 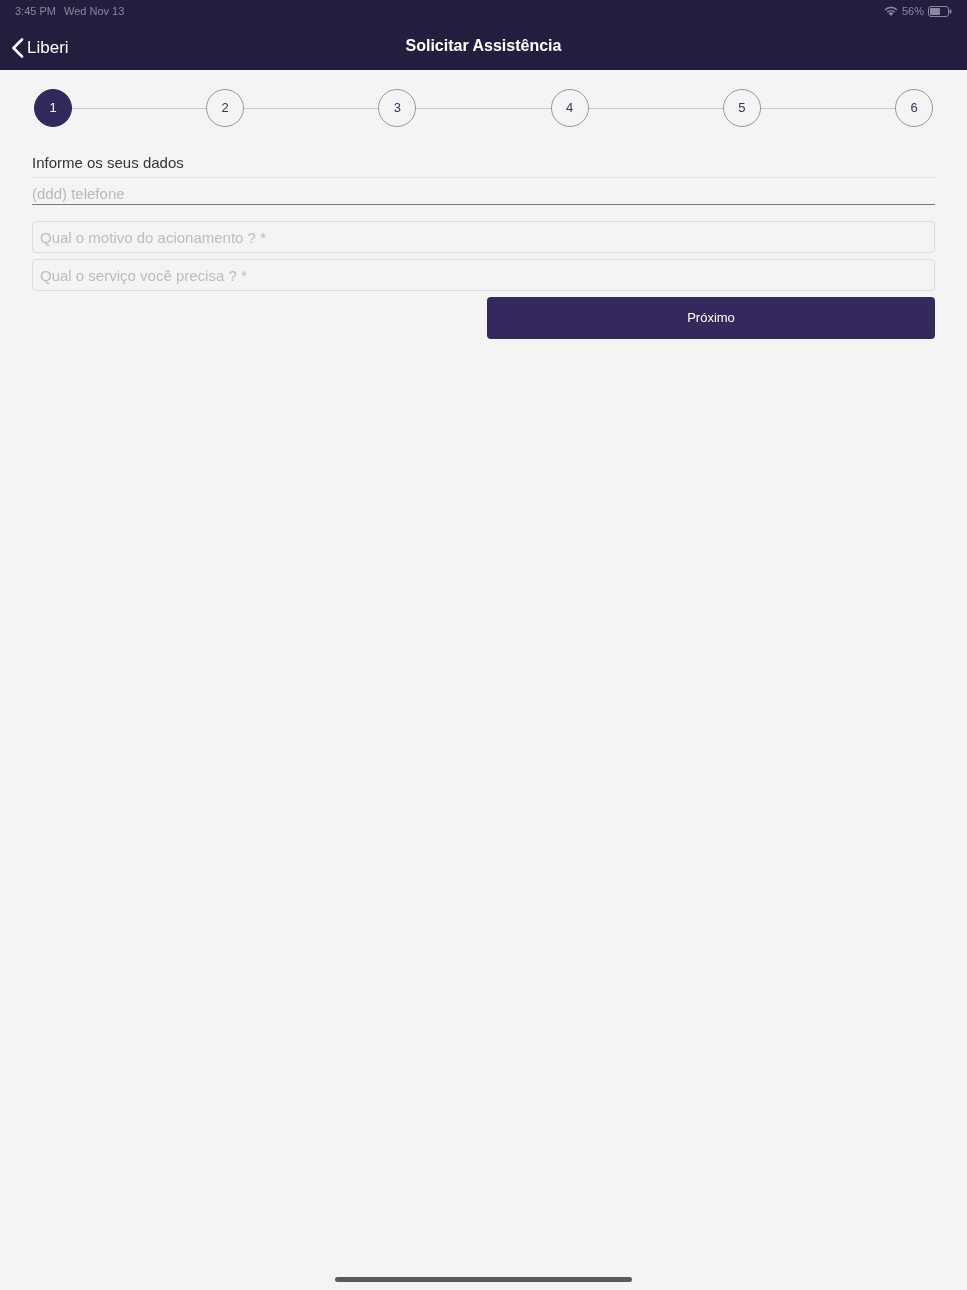 What do you see at coordinates (940, 11) in the screenshot?
I see `battery-icon` at bounding box center [940, 11].